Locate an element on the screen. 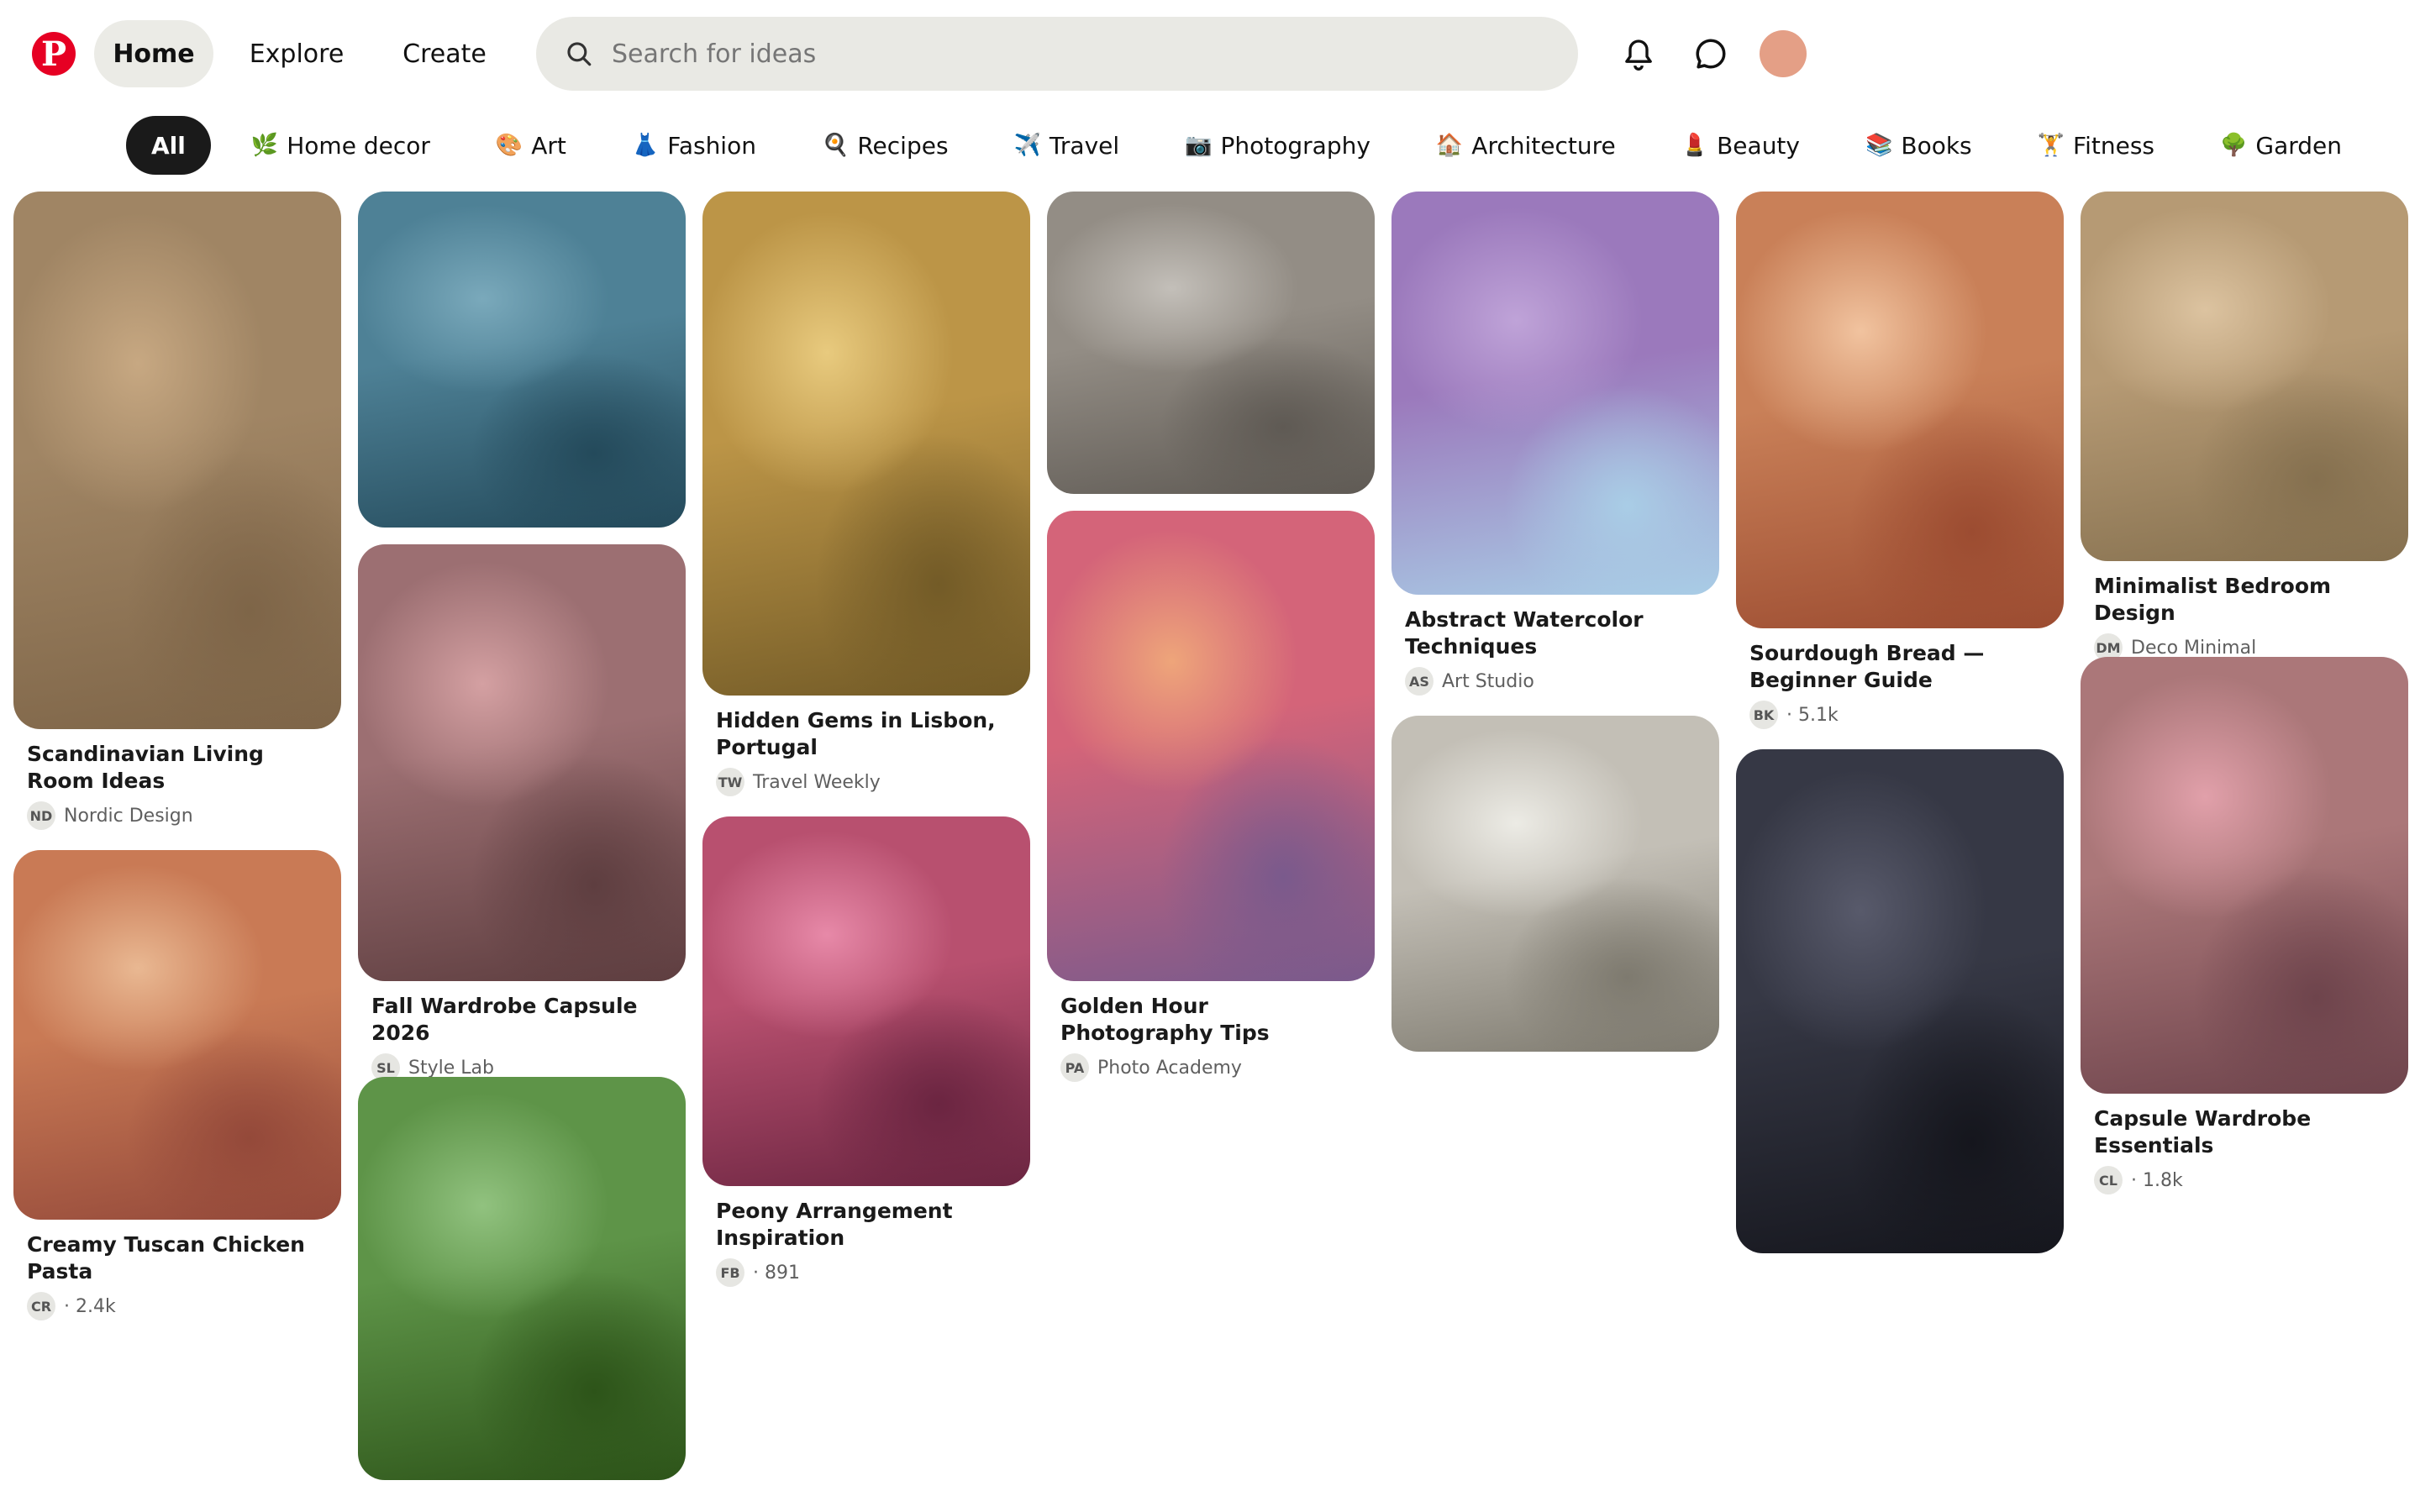 The height and width of the screenshot is (1512, 2420). camera-icon: 📷 is located at coordinates (1199, 145).